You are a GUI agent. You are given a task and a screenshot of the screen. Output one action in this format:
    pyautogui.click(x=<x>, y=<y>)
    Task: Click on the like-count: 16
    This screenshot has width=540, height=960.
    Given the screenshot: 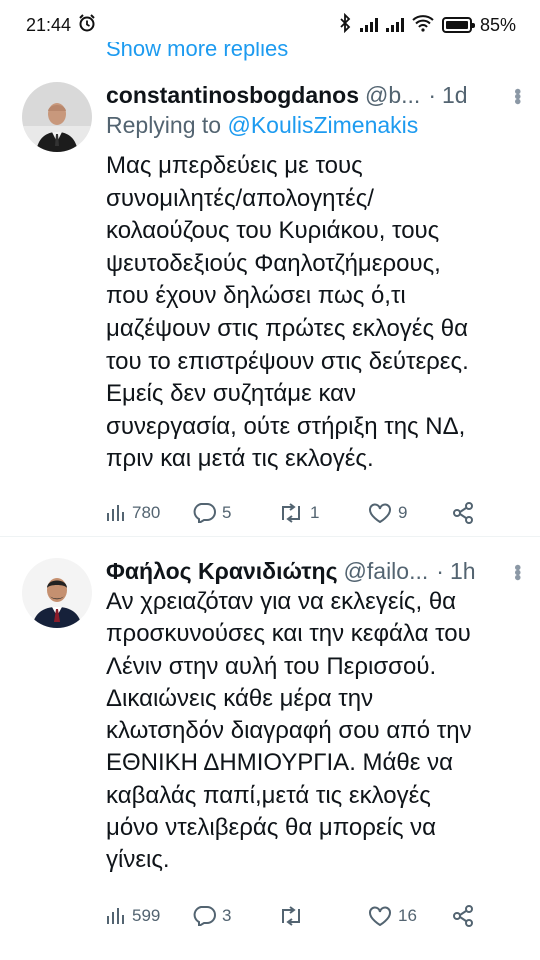 What is the action you would take?
    pyautogui.click(x=407, y=915)
    